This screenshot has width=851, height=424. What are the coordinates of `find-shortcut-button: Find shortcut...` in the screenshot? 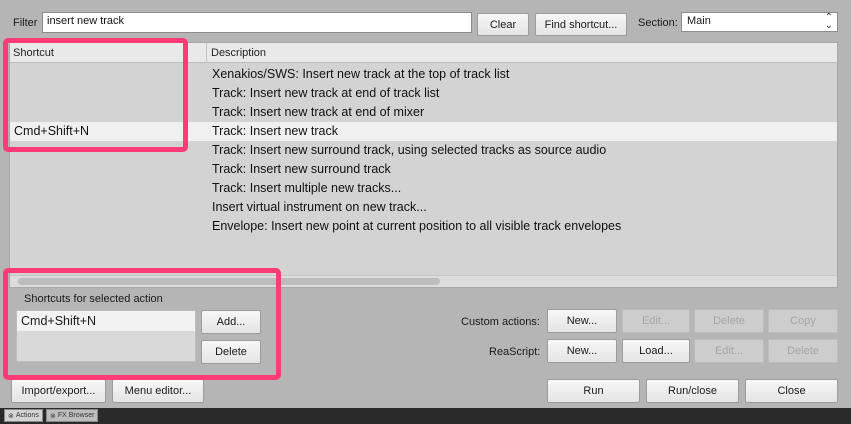 It's located at (581, 24).